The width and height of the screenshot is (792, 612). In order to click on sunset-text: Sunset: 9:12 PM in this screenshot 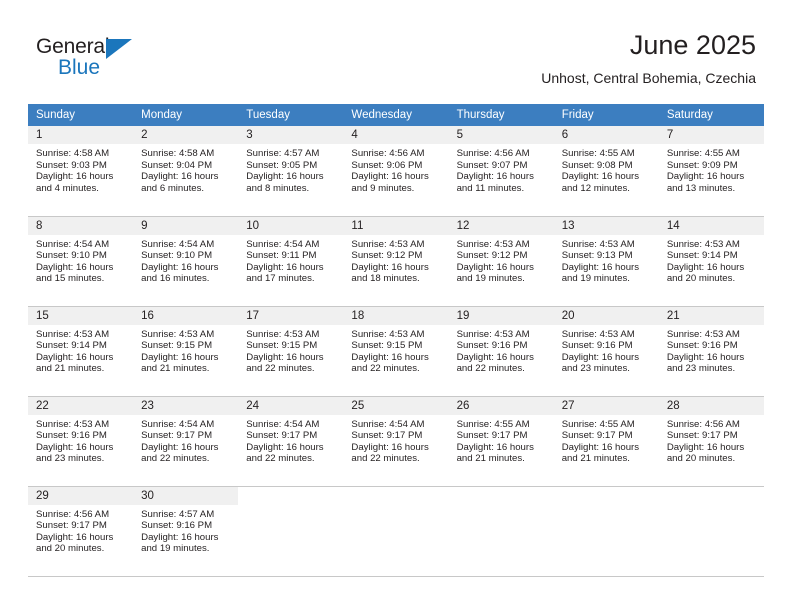, I will do `click(387, 256)`.